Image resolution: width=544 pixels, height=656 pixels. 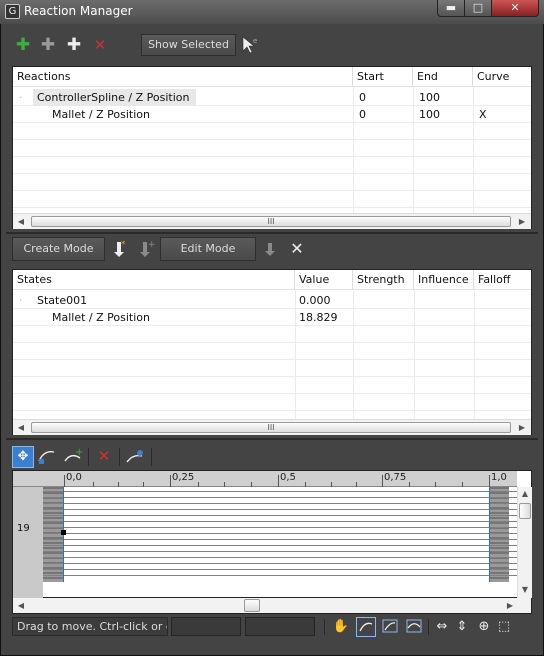 What do you see at coordinates (502, 77) in the screenshot?
I see `column-header-curve: Curve` at bounding box center [502, 77].